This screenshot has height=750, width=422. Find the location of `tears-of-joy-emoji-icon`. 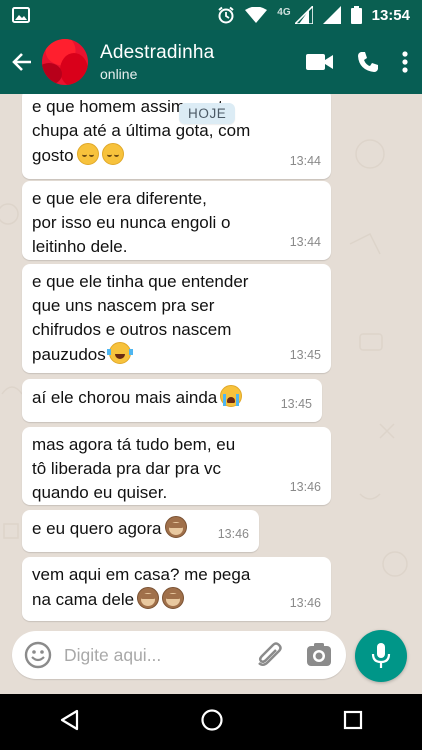

tears-of-joy-emoji-icon is located at coordinates (119, 353).